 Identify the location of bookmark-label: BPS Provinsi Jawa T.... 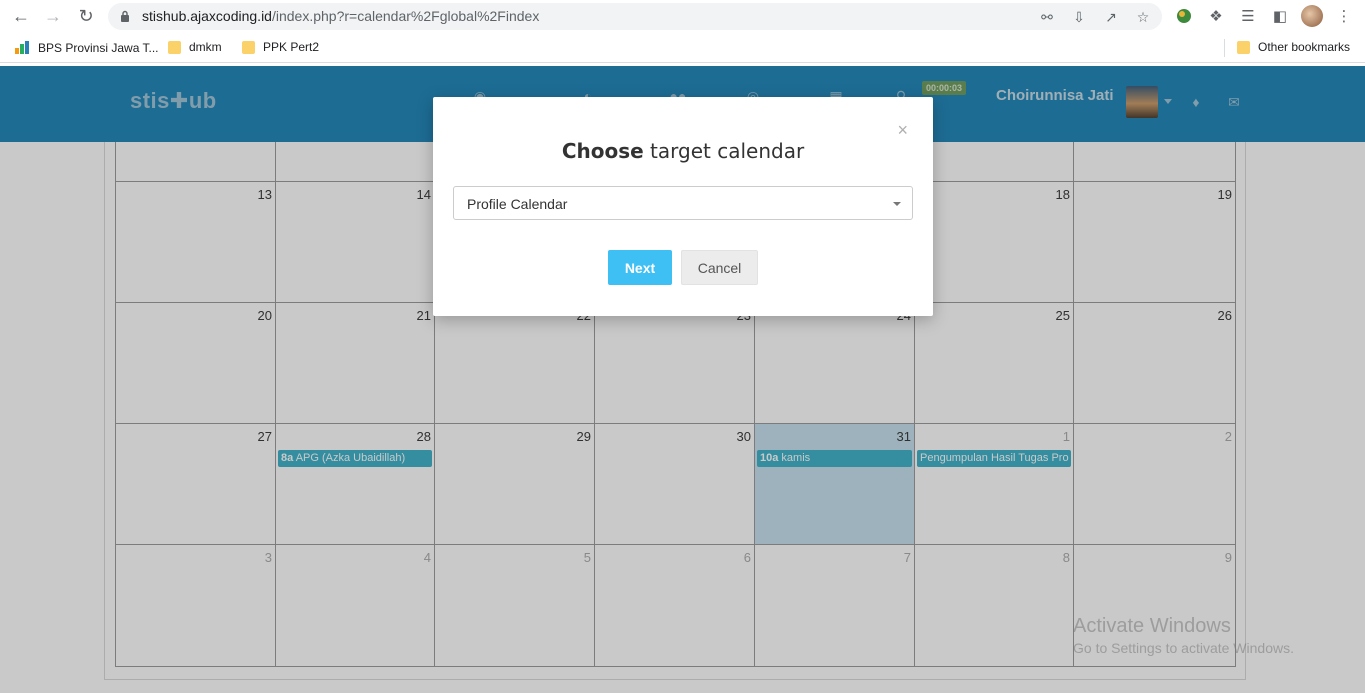
(98, 48).